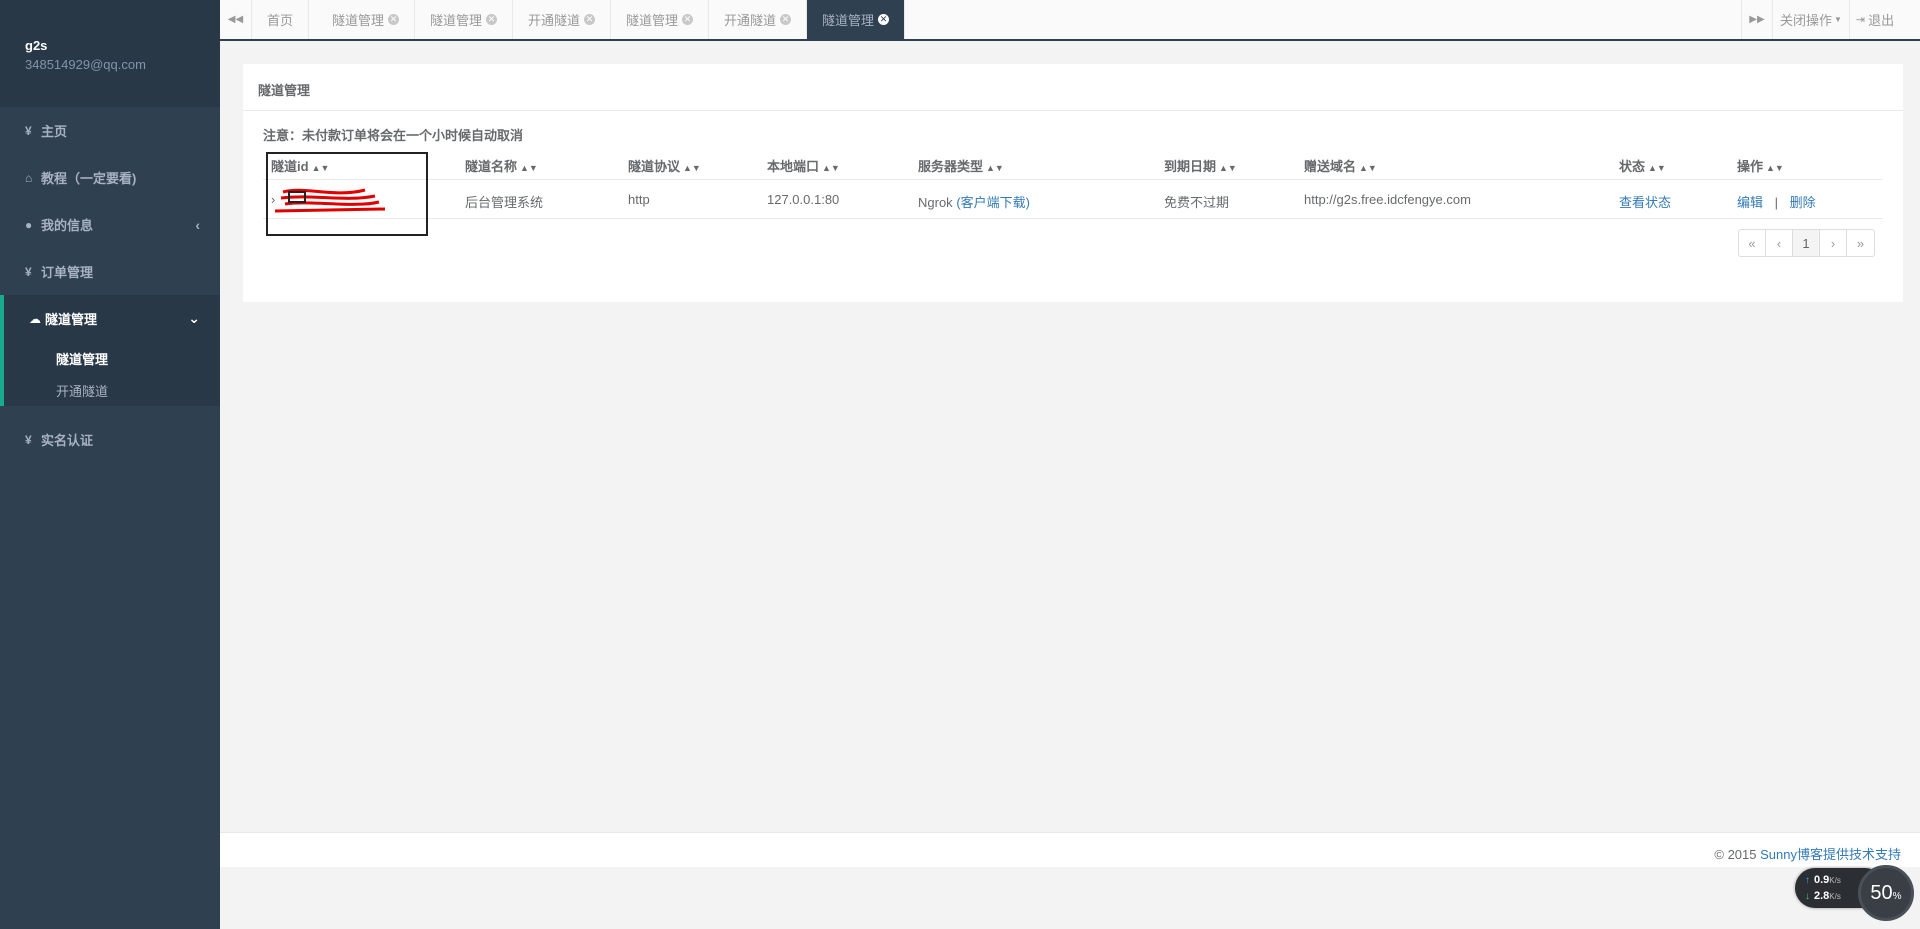 The image size is (1920, 929). Describe the element at coordinates (1860, 243) in the screenshot. I see `last-page-button: »` at that location.